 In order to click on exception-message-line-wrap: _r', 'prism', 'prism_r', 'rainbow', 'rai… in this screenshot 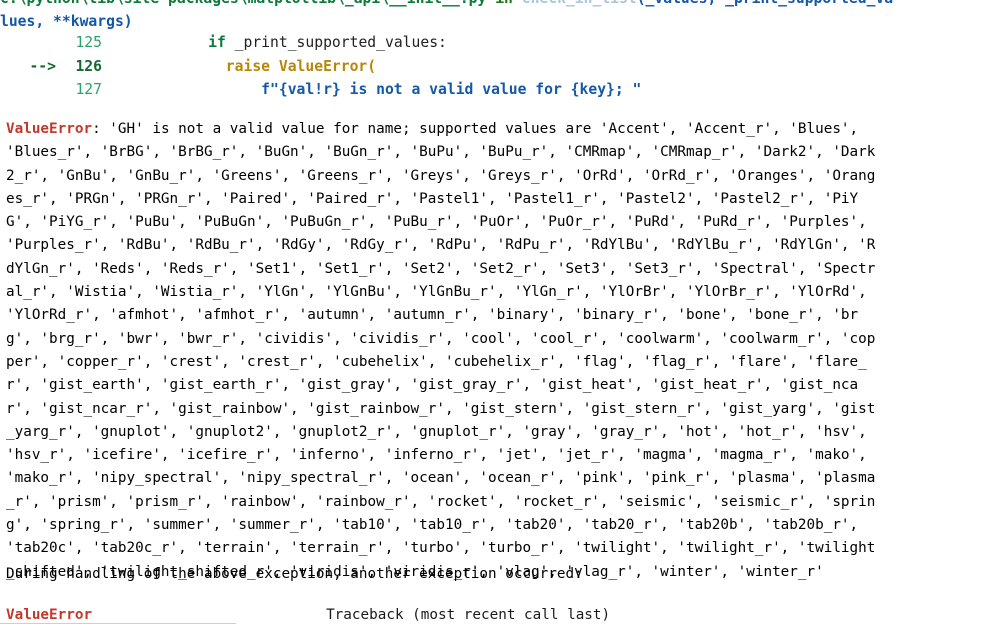, I will do `click(441, 501)`.